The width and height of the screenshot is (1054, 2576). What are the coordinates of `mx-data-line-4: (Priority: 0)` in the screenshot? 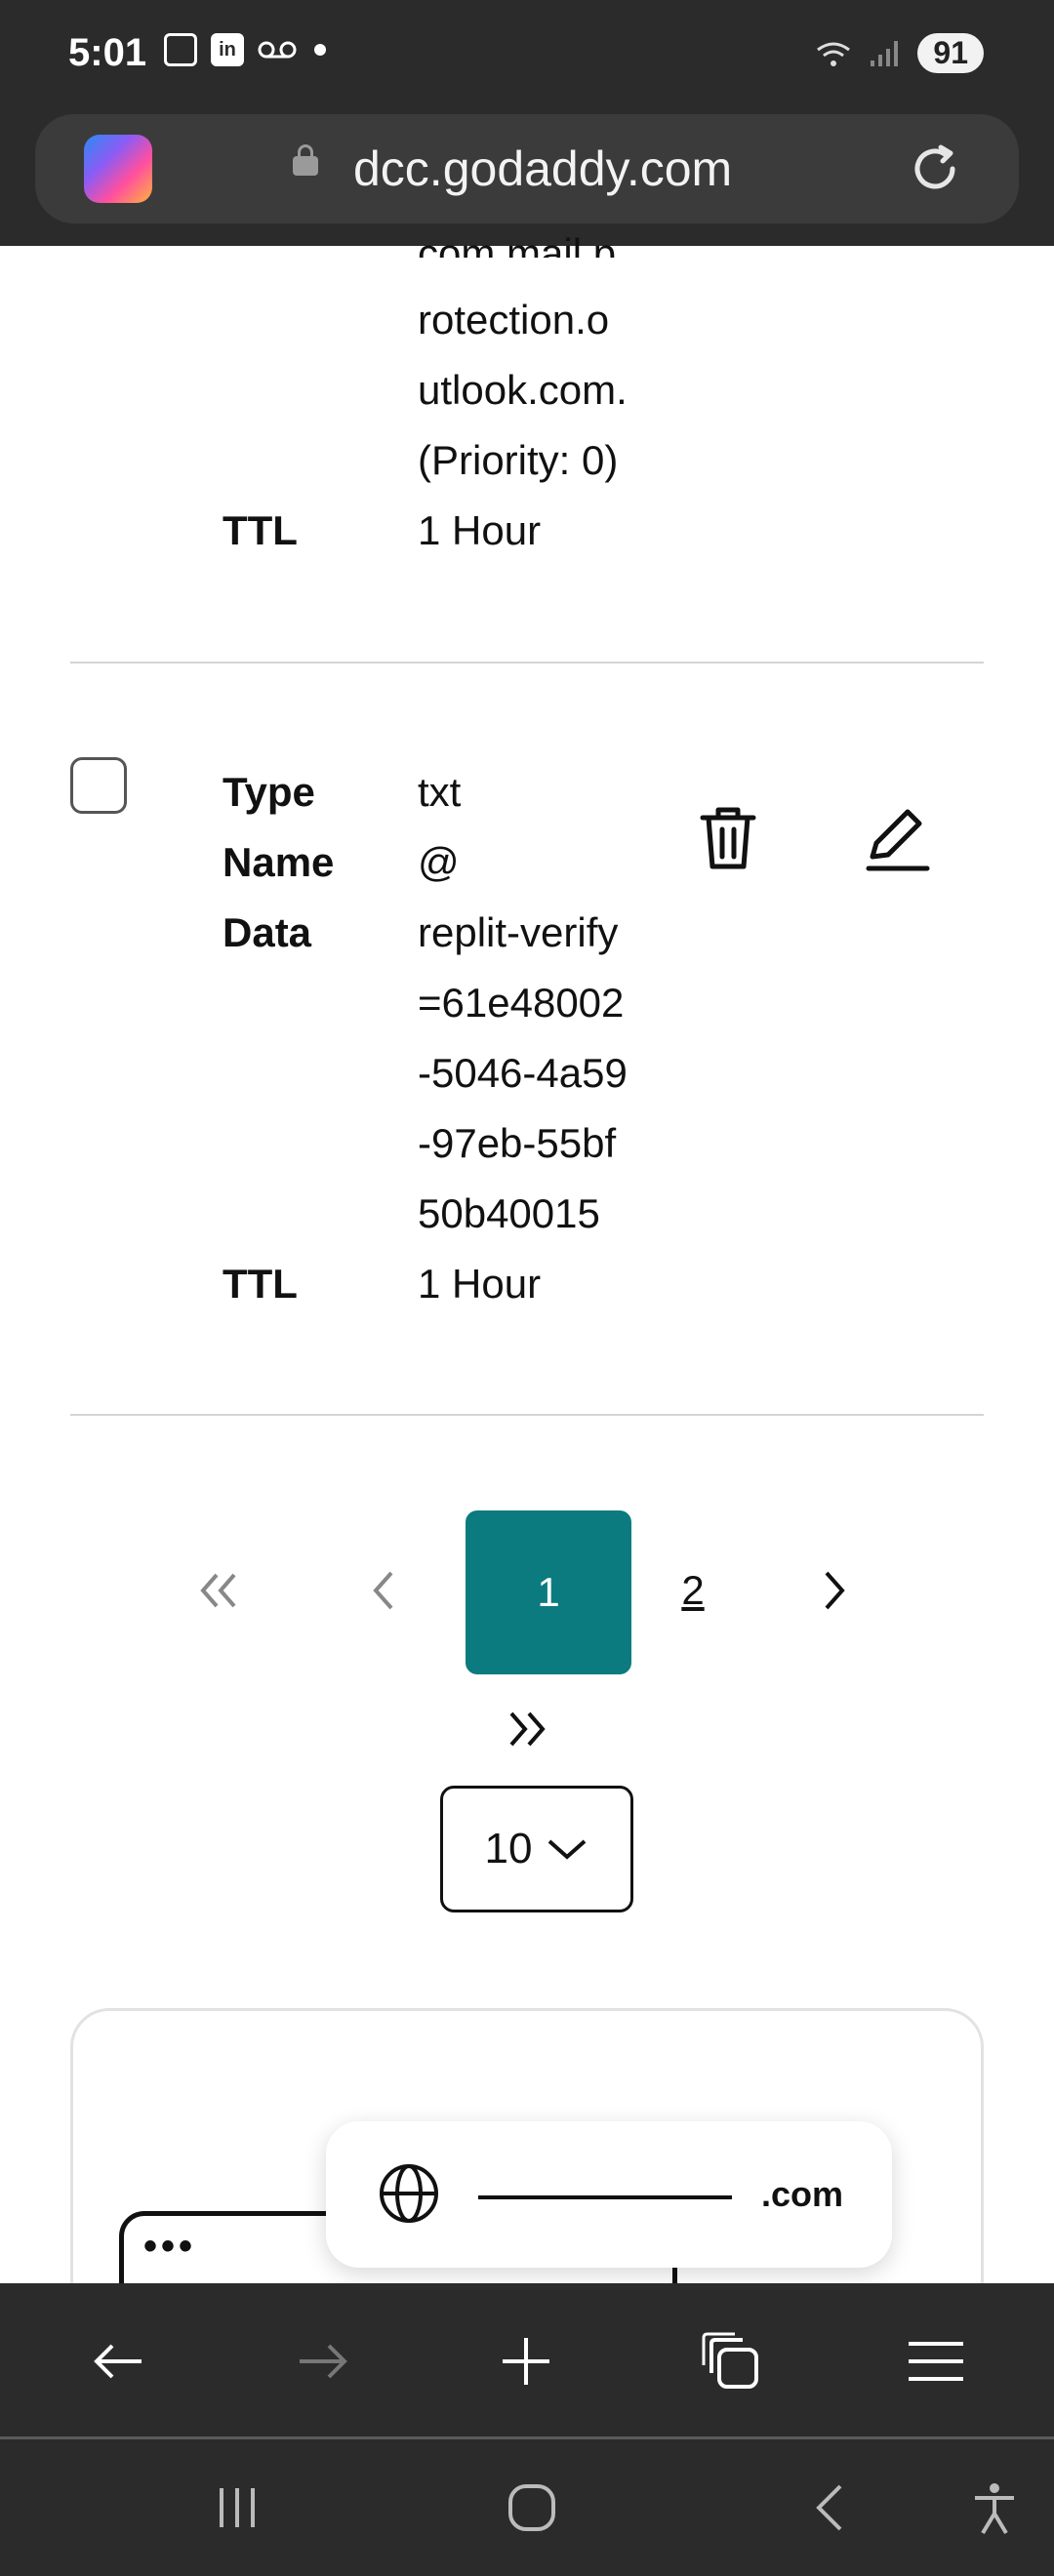 It's located at (518, 460).